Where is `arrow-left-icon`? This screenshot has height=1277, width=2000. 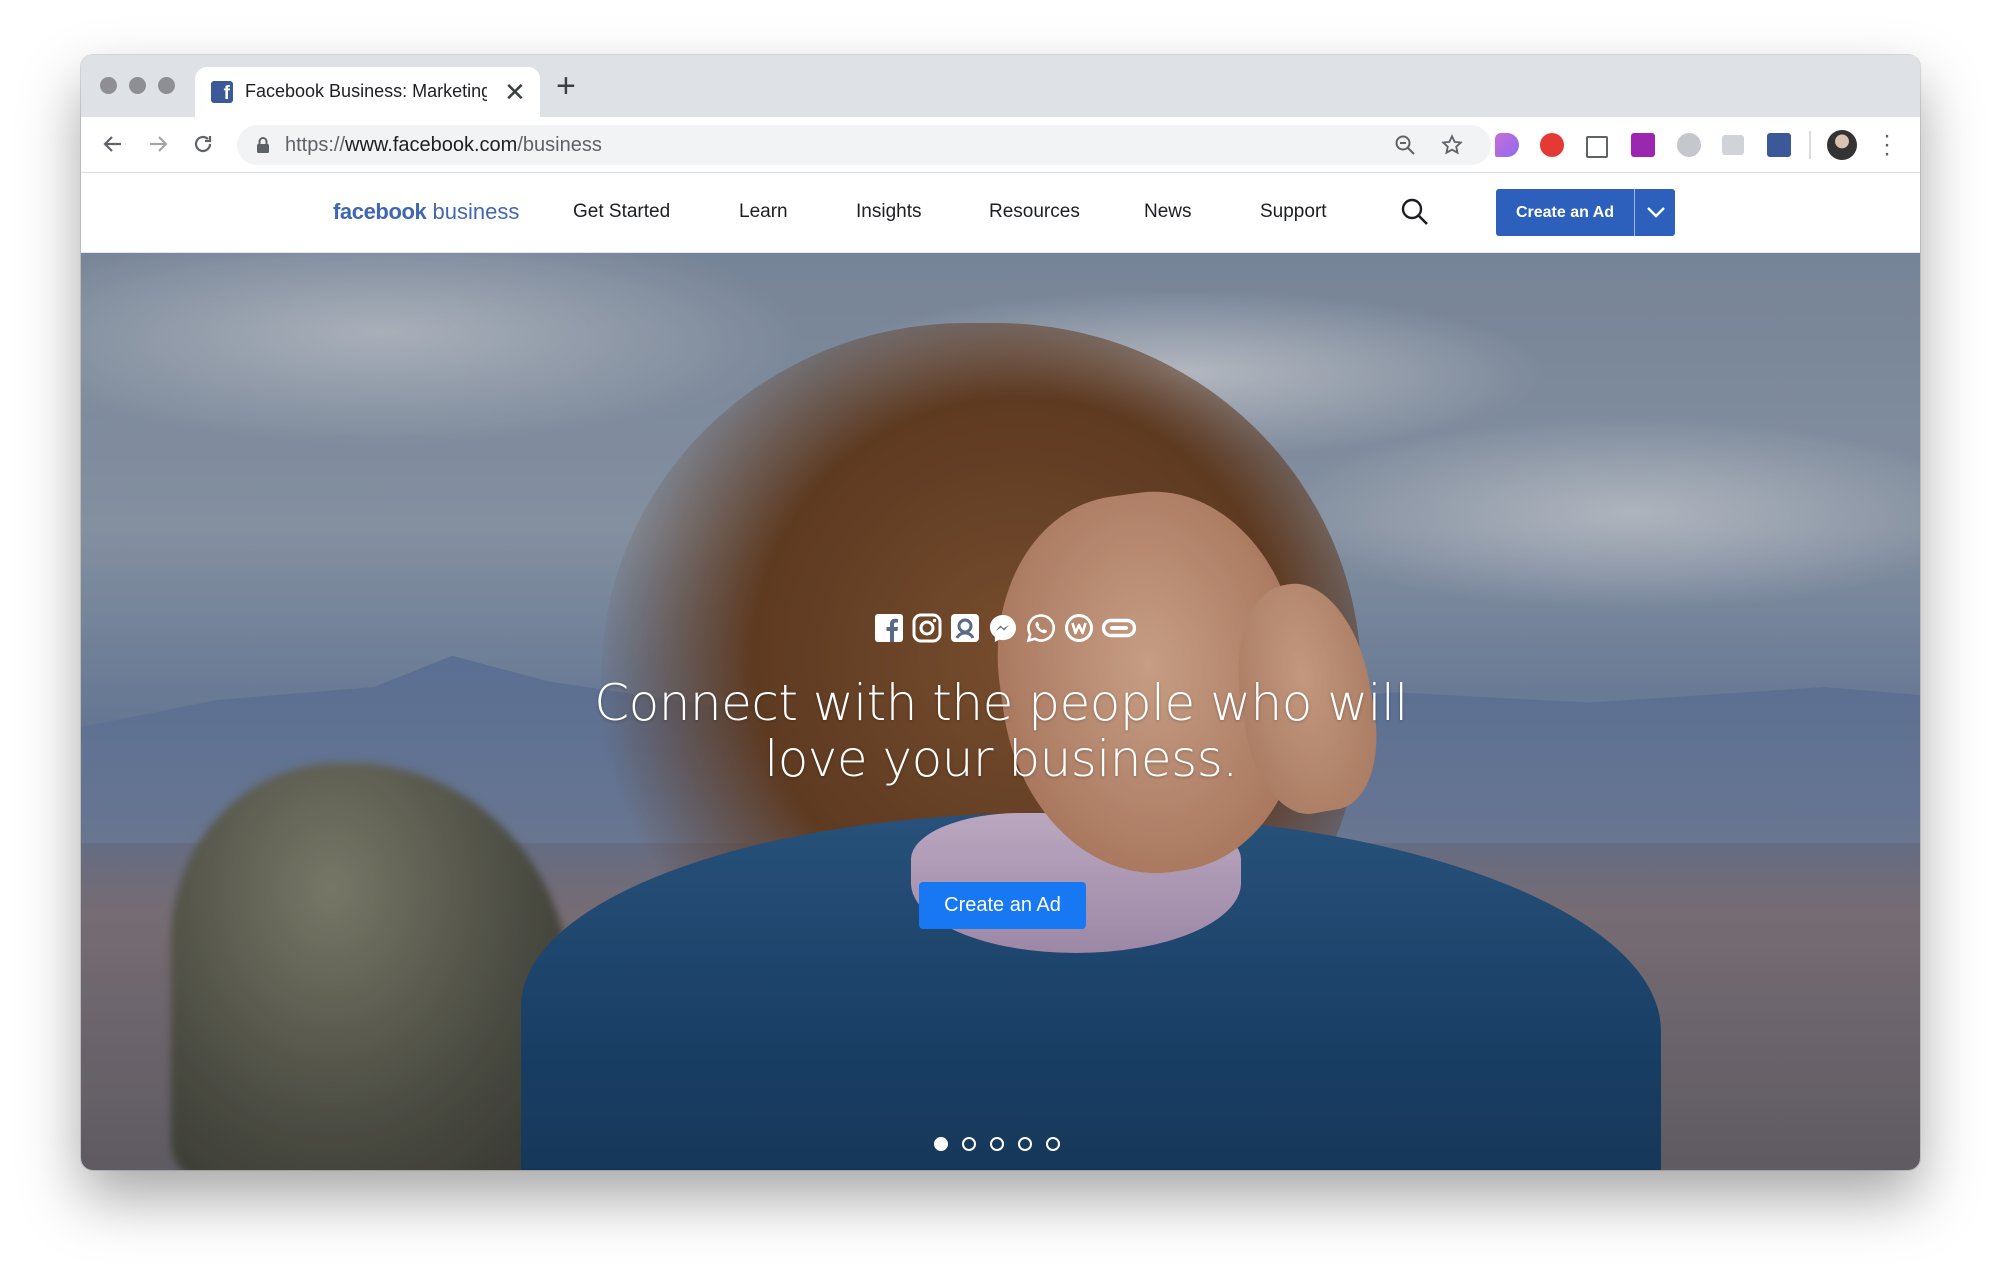
arrow-left-icon is located at coordinates (112, 144).